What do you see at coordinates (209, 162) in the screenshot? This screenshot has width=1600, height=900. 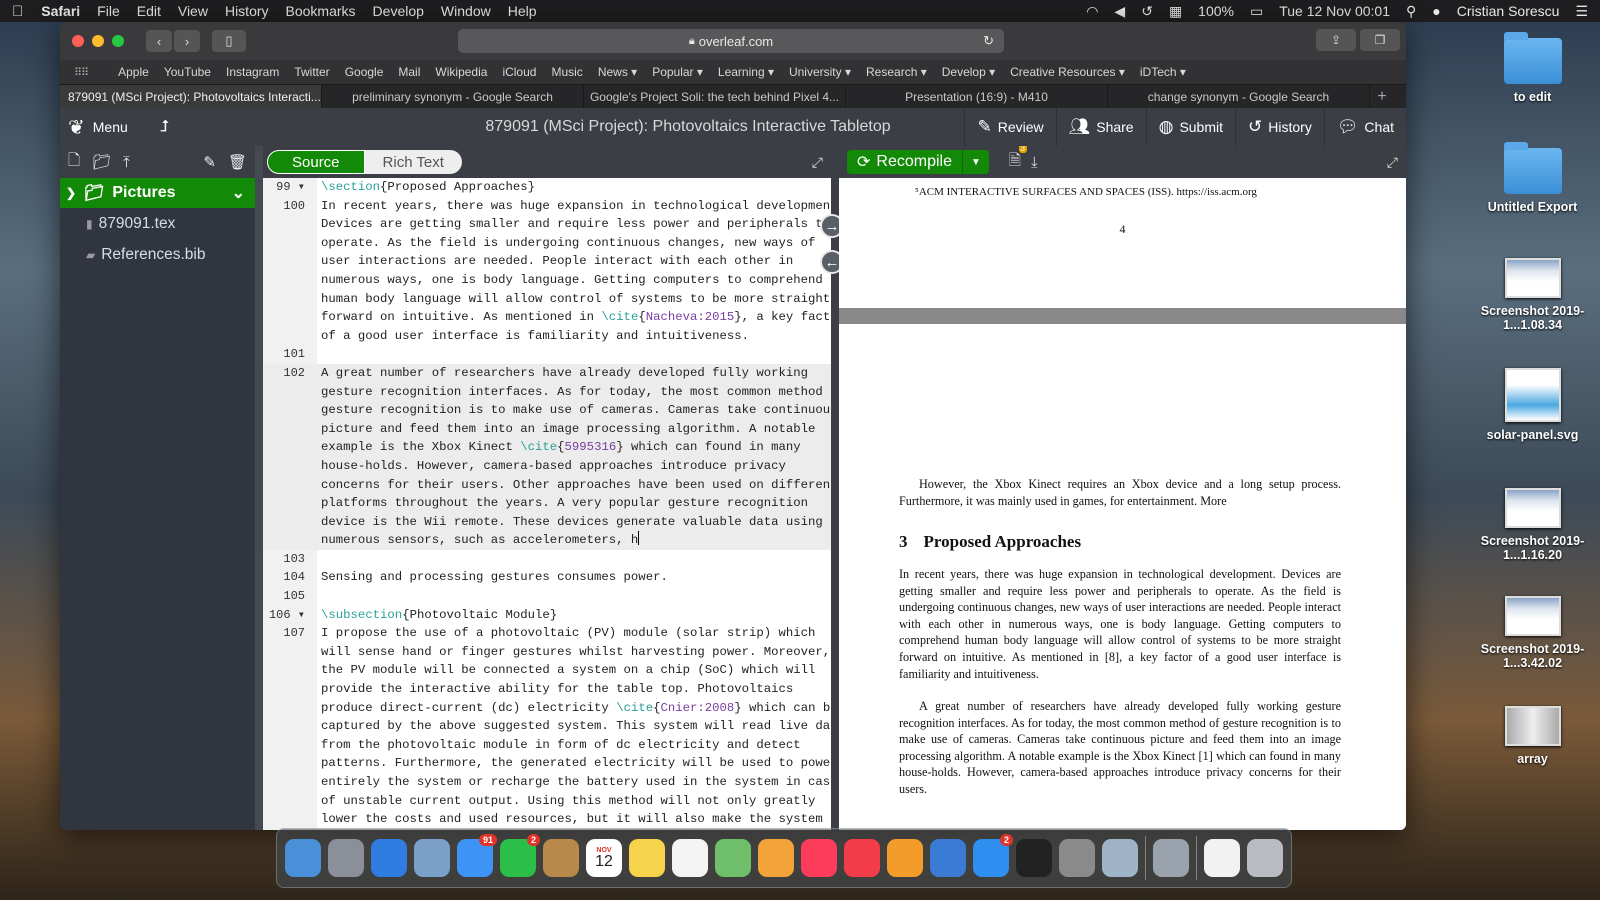 I see `rename-icon: ✎` at bounding box center [209, 162].